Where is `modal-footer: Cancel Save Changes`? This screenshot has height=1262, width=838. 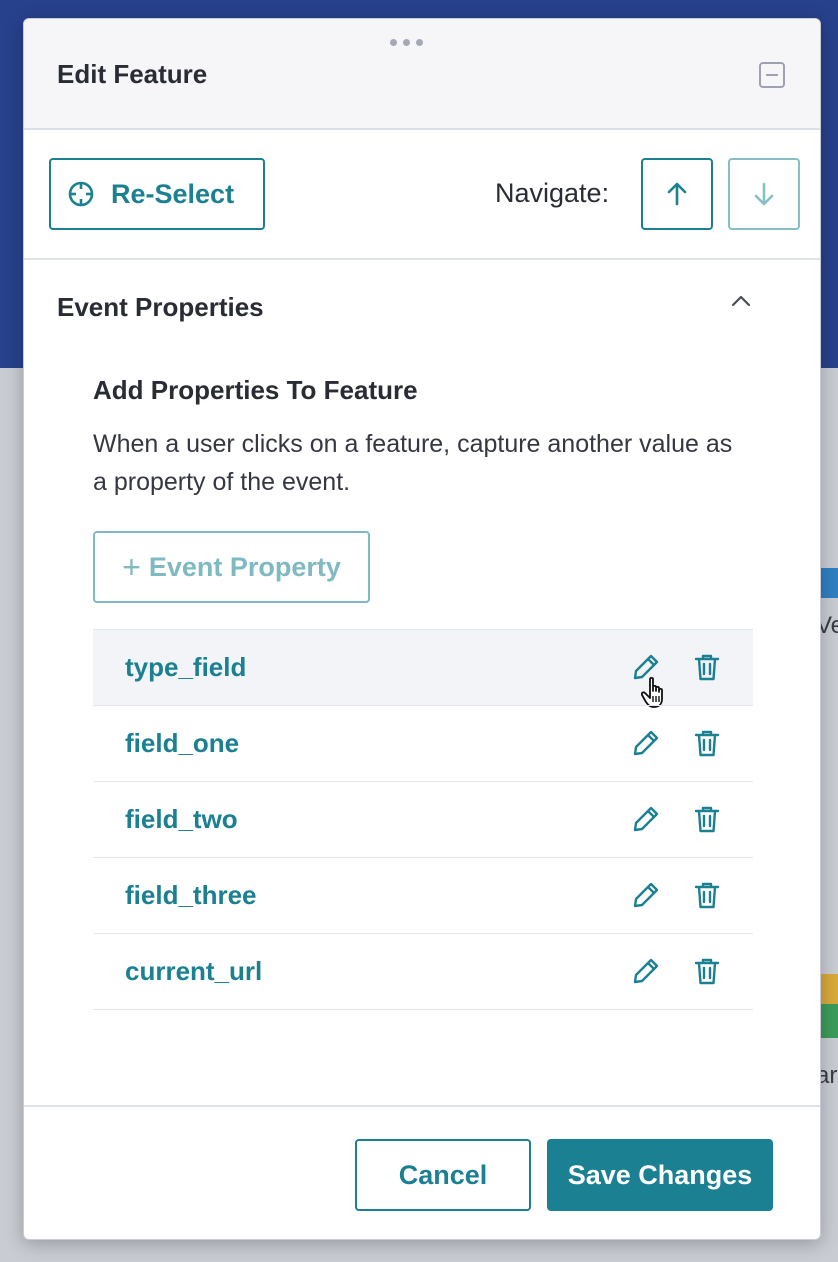 modal-footer: Cancel Save Changes is located at coordinates (422, 1172).